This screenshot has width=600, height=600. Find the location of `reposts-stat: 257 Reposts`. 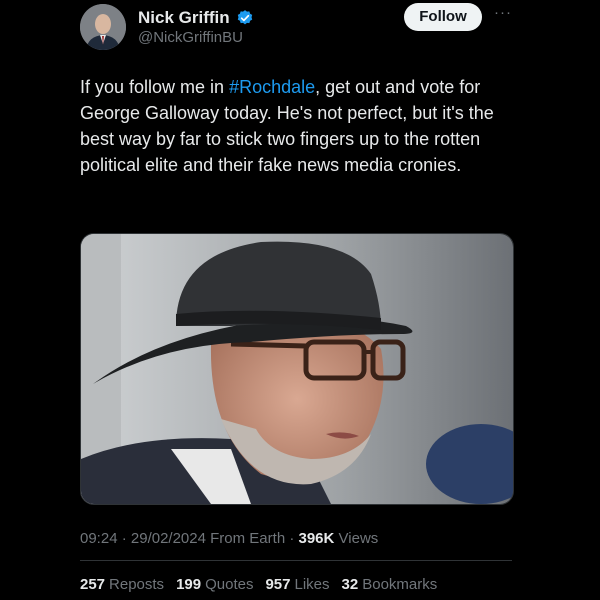

reposts-stat: 257 Reposts is located at coordinates (122, 584).